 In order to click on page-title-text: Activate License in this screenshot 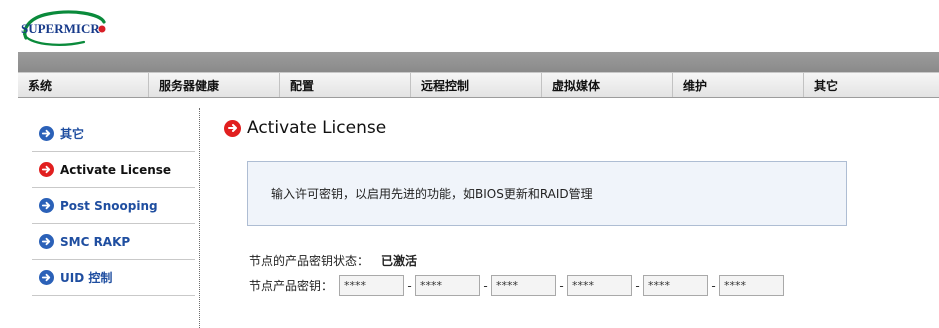, I will do `click(317, 128)`.